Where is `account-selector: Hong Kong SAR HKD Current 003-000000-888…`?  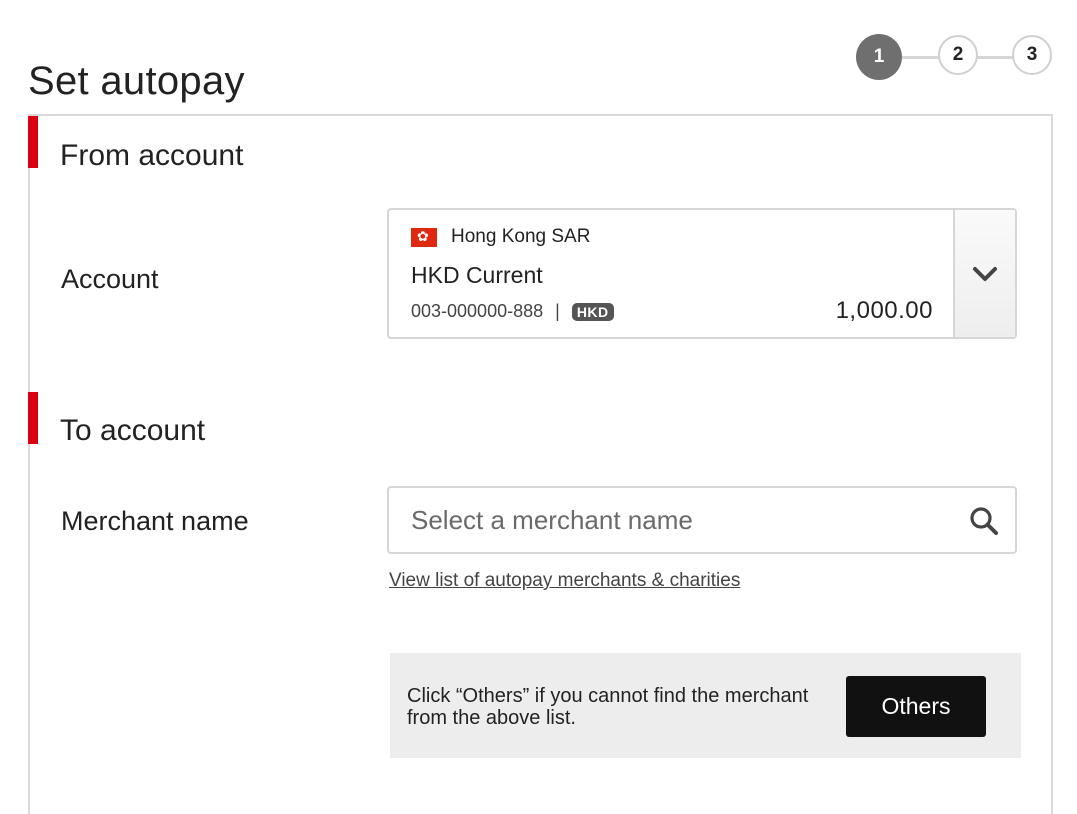
account-selector: Hong Kong SAR HKD Current 003-000000-888… is located at coordinates (702, 273).